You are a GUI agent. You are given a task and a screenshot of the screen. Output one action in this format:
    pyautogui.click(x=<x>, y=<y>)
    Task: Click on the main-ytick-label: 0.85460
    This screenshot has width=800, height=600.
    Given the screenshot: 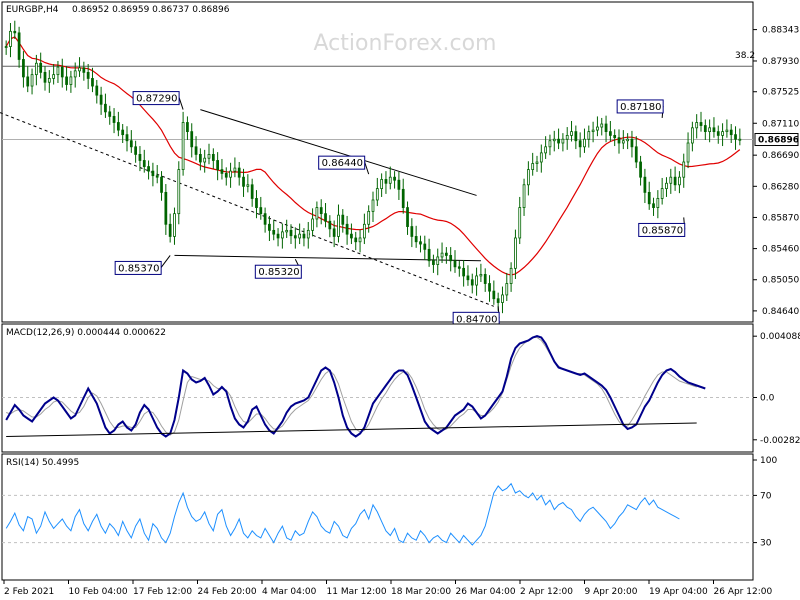 What is the action you would take?
    pyautogui.click(x=780, y=250)
    